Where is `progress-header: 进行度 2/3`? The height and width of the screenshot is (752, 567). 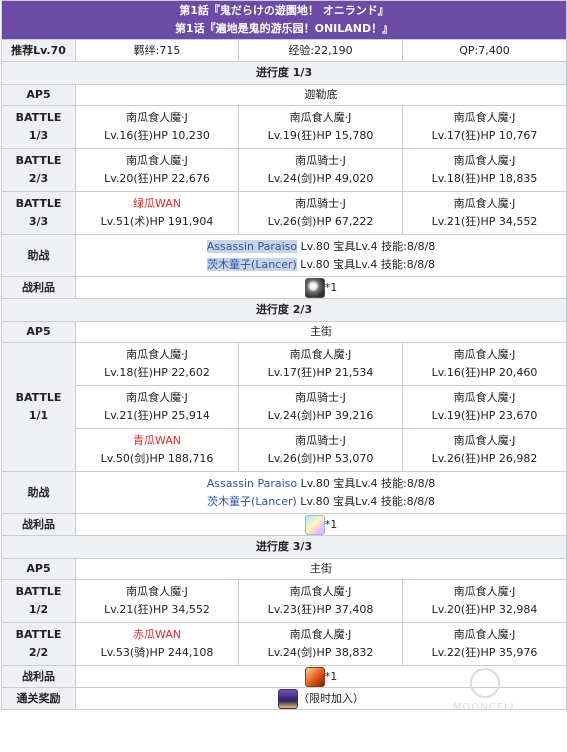
progress-header: 进行度 2/3 is located at coordinates (283, 310).